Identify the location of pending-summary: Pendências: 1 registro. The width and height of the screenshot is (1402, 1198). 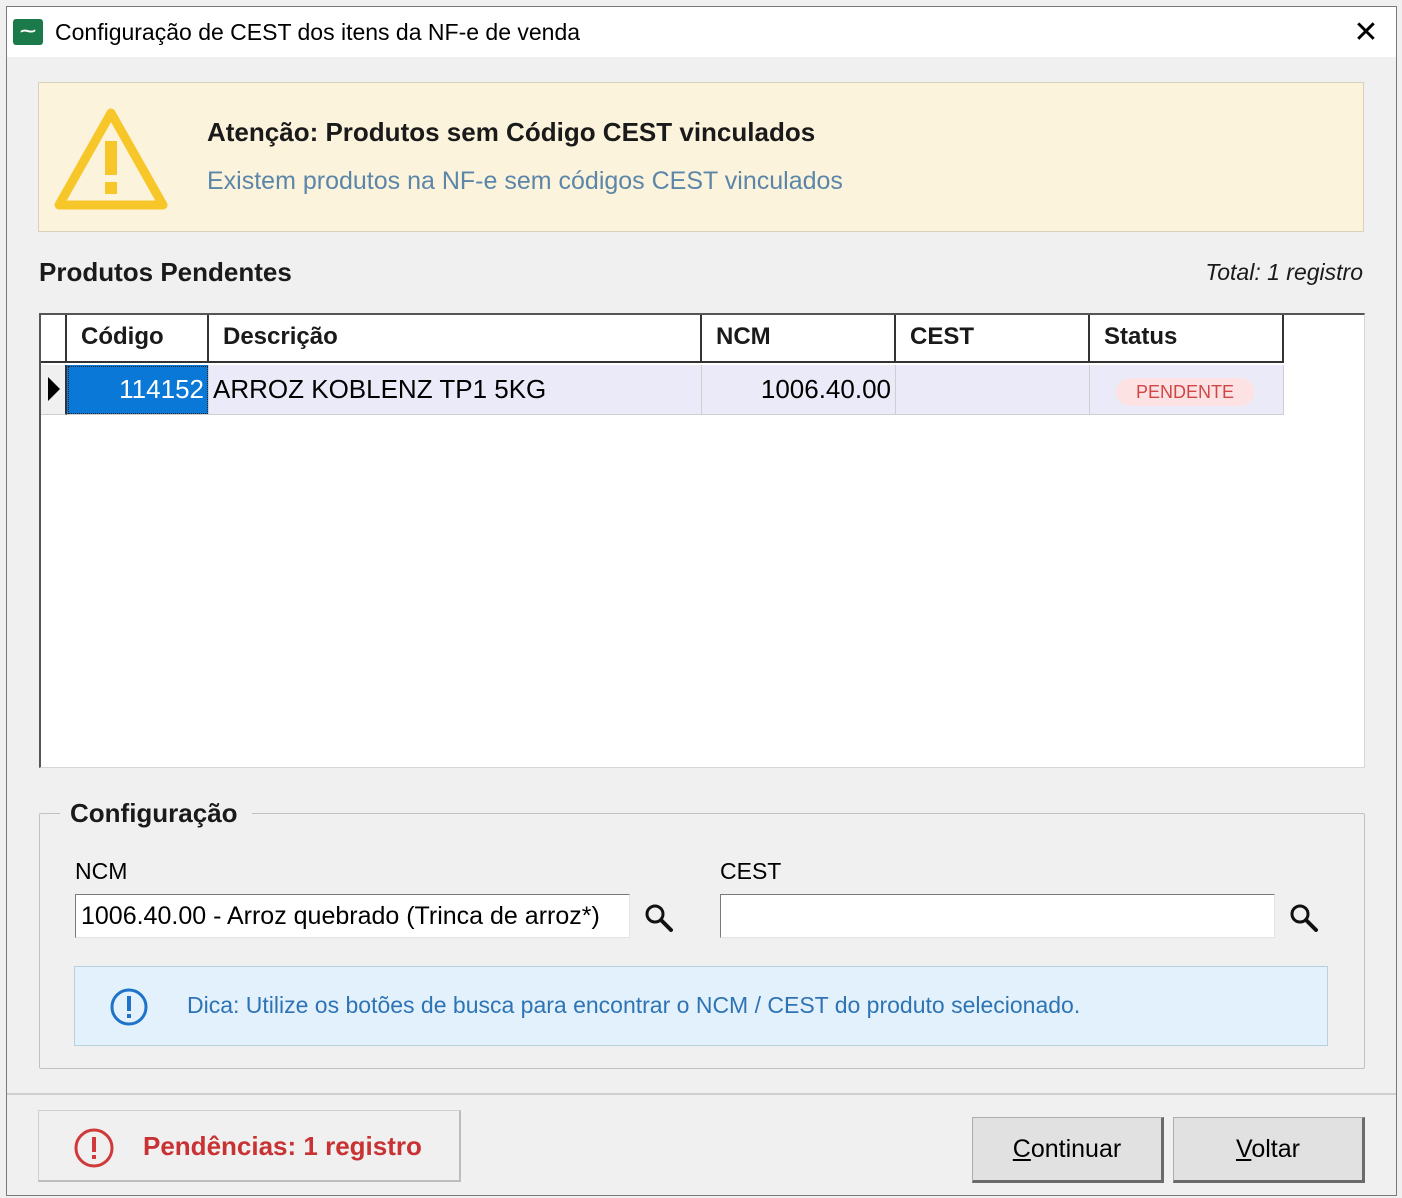
(249, 1146).